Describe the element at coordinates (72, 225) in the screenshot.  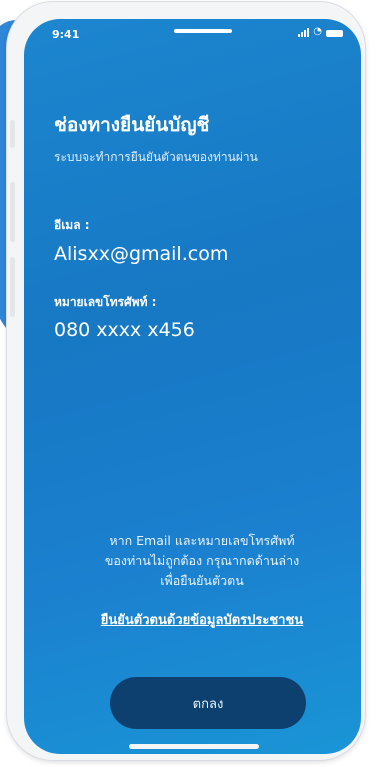
I see `email-label: อีเมล :` at that location.